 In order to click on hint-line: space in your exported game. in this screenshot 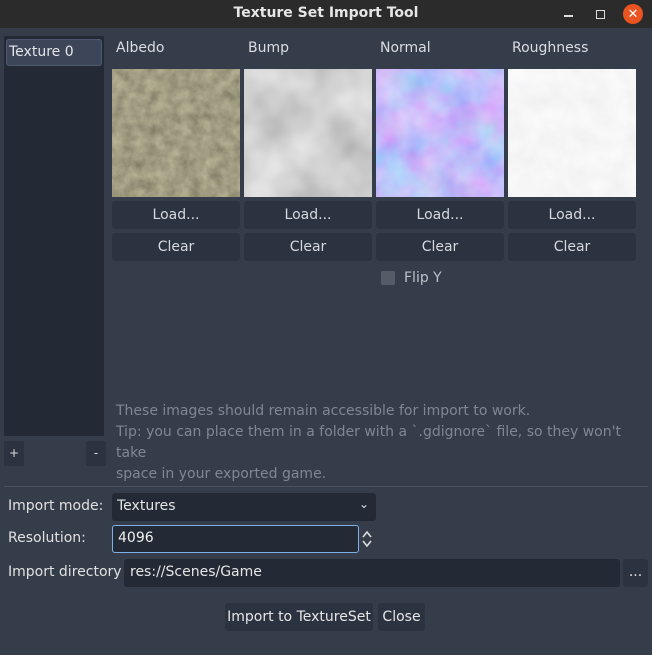, I will do `click(221, 474)`.